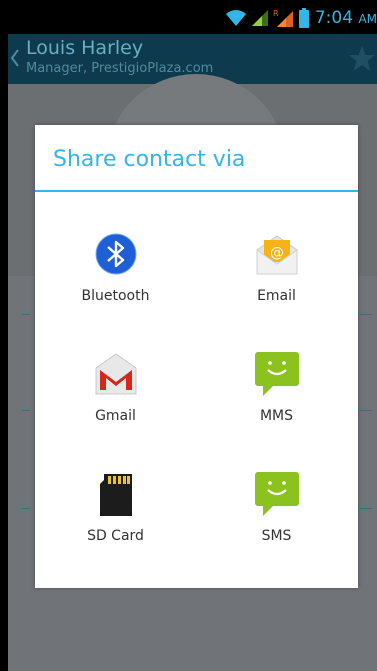 This screenshot has width=377, height=671. I want to click on share-option-bluetooth: Bluetooth, so click(115, 252).